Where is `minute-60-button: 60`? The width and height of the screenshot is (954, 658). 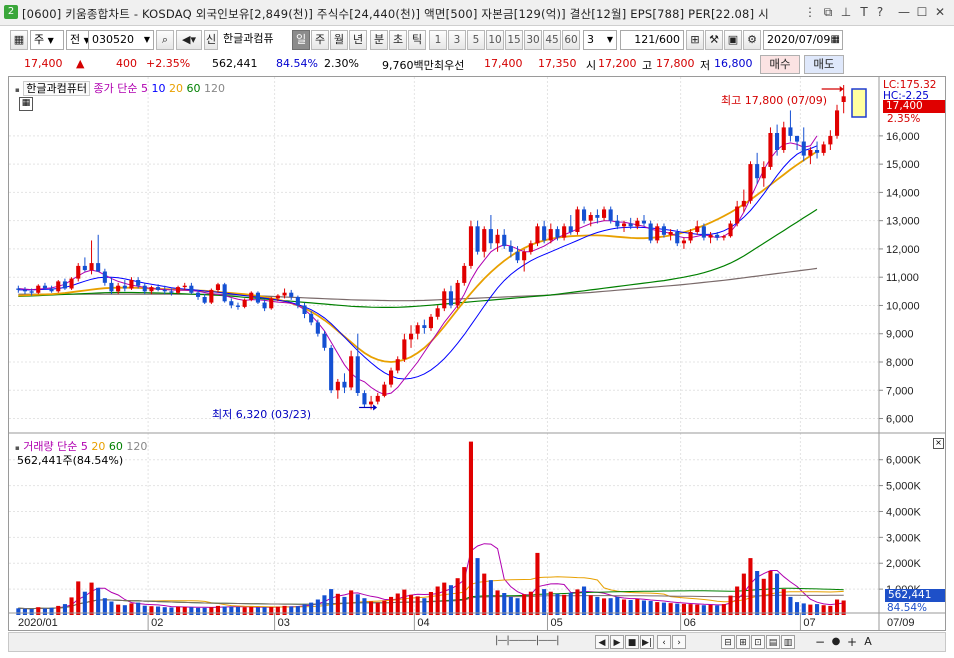 minute-60-button: 60 is located at coordinates (571, 40).